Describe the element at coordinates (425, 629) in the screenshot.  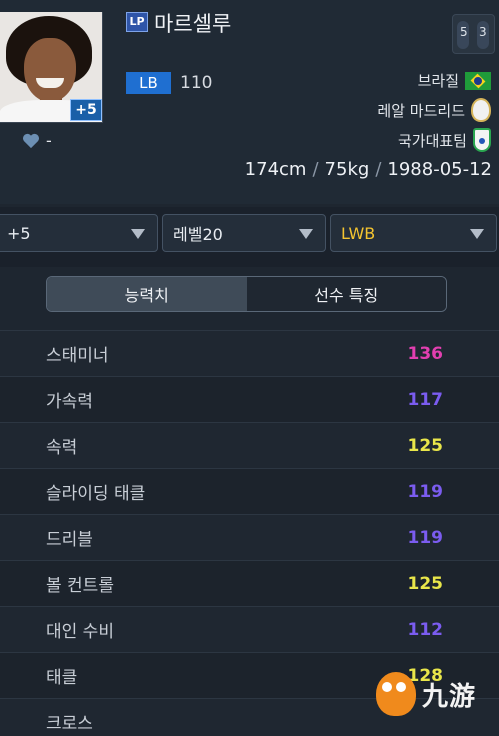
I see `stat-value: 112` at that location.